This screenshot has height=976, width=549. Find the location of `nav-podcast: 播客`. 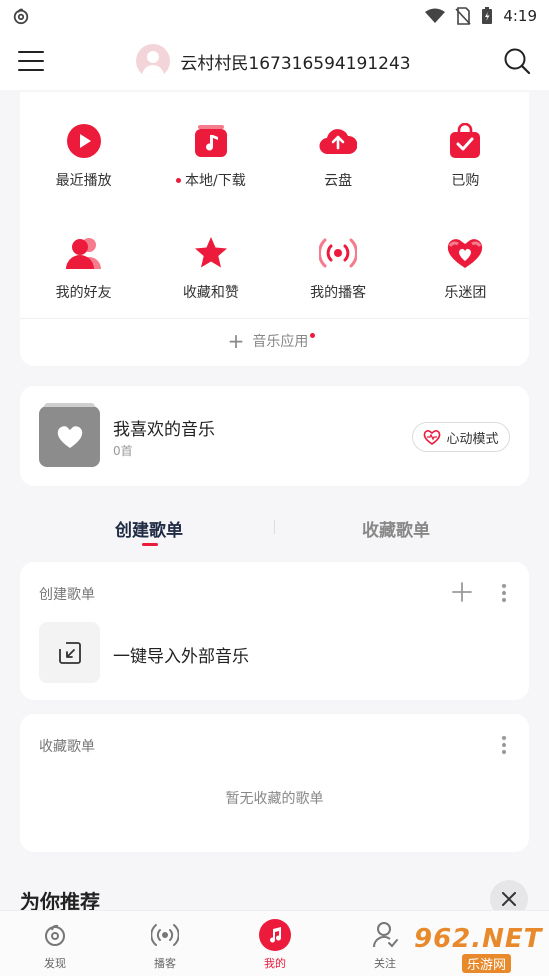

nav-podcast: 播客 is located at coordinates (165, 945).